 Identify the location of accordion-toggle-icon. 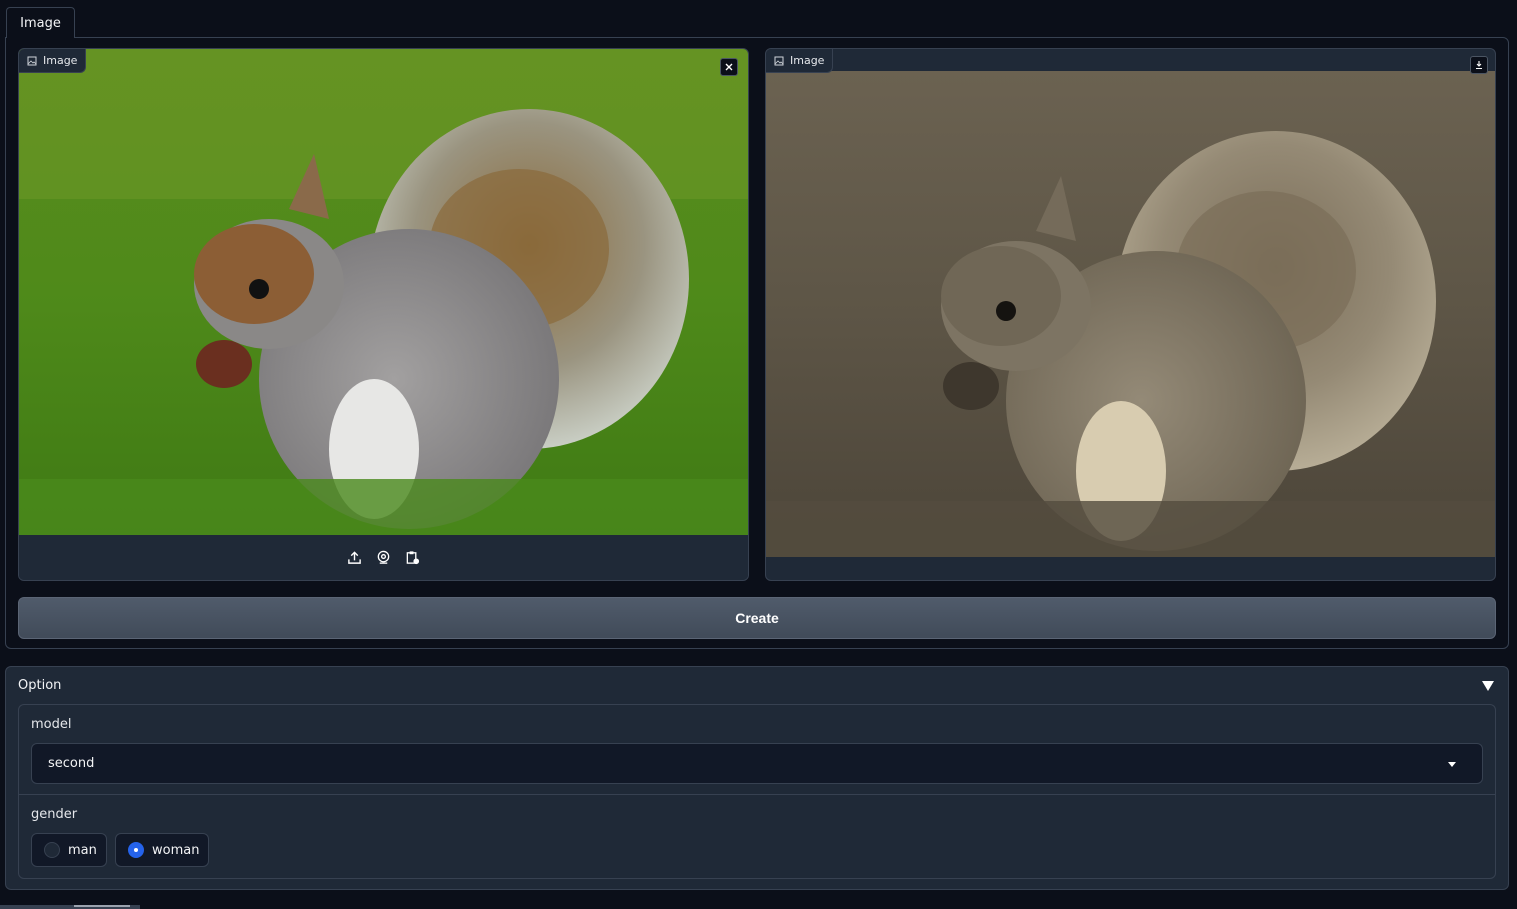
(1488, 686).